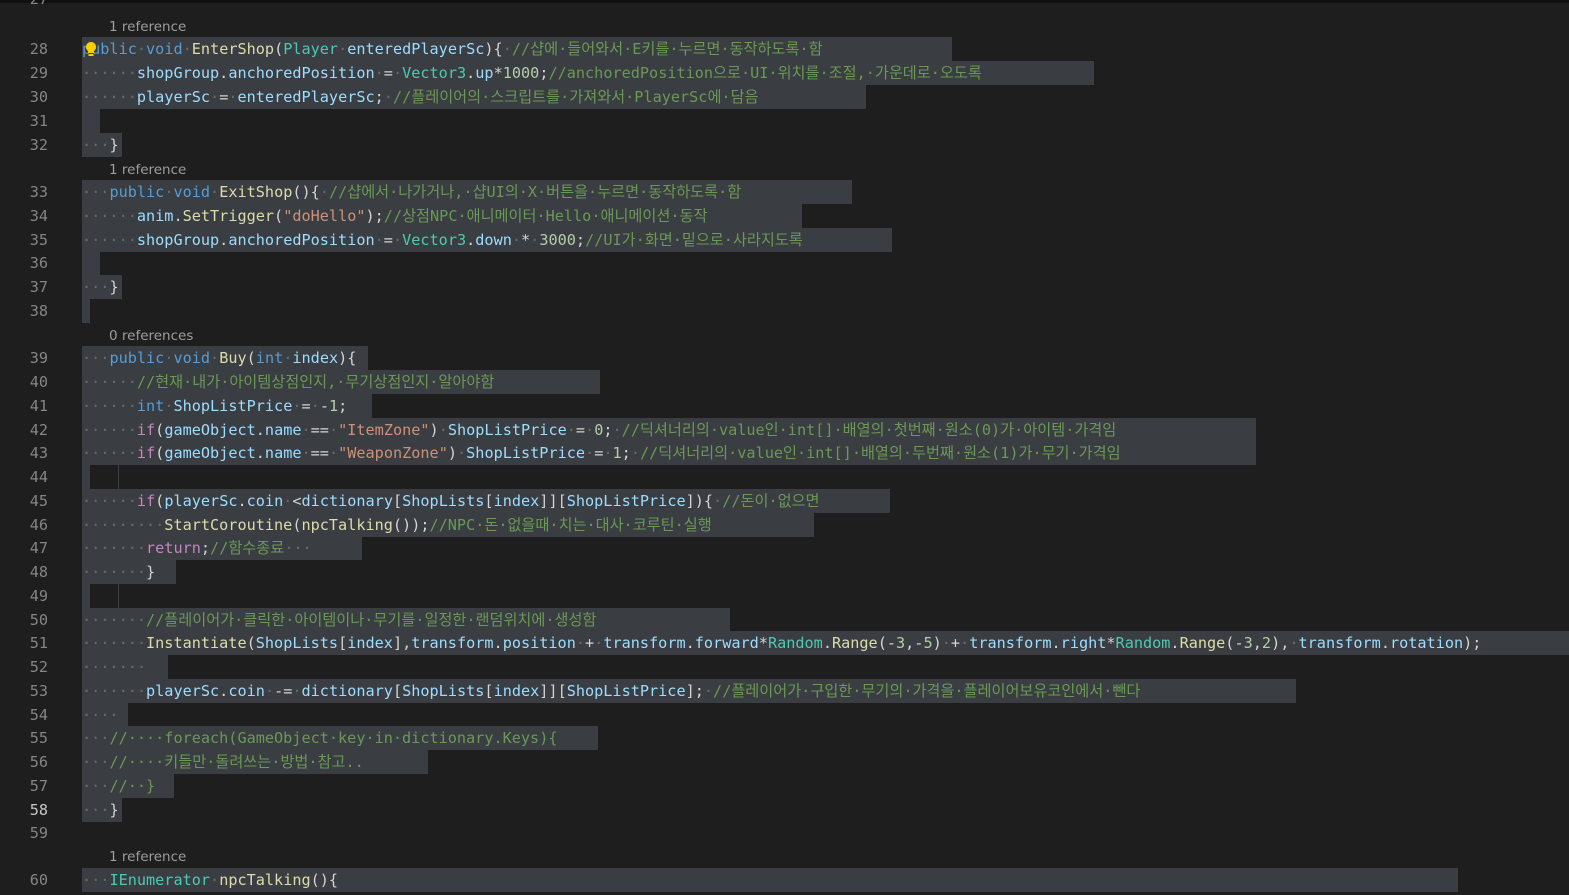 The width and height of the screenshot is (1569, 895). Describe the element at coordinates (784, 833) in the screenshot. I see `code-line: 59` at that location.